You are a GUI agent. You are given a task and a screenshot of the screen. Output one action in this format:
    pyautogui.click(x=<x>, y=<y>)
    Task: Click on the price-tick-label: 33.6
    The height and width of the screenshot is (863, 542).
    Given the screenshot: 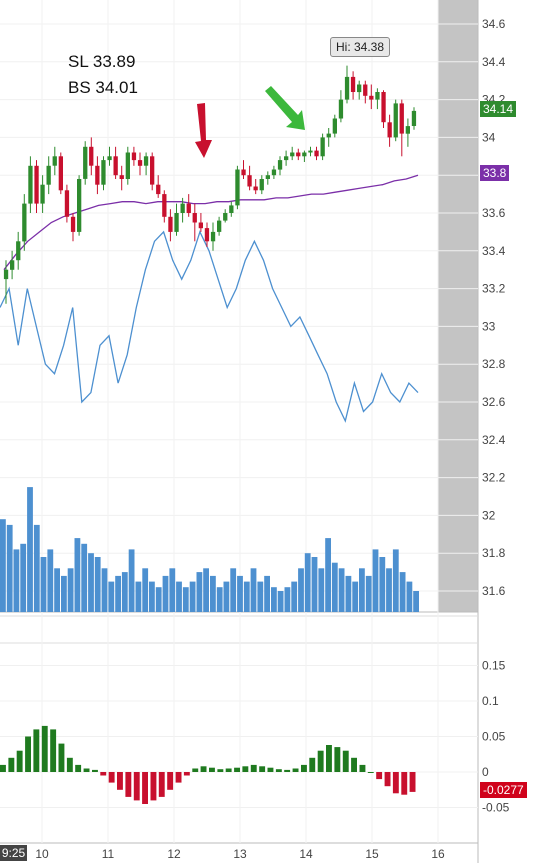 What is the action you would take?
    pyautogui.click(x=494, y=213)
    